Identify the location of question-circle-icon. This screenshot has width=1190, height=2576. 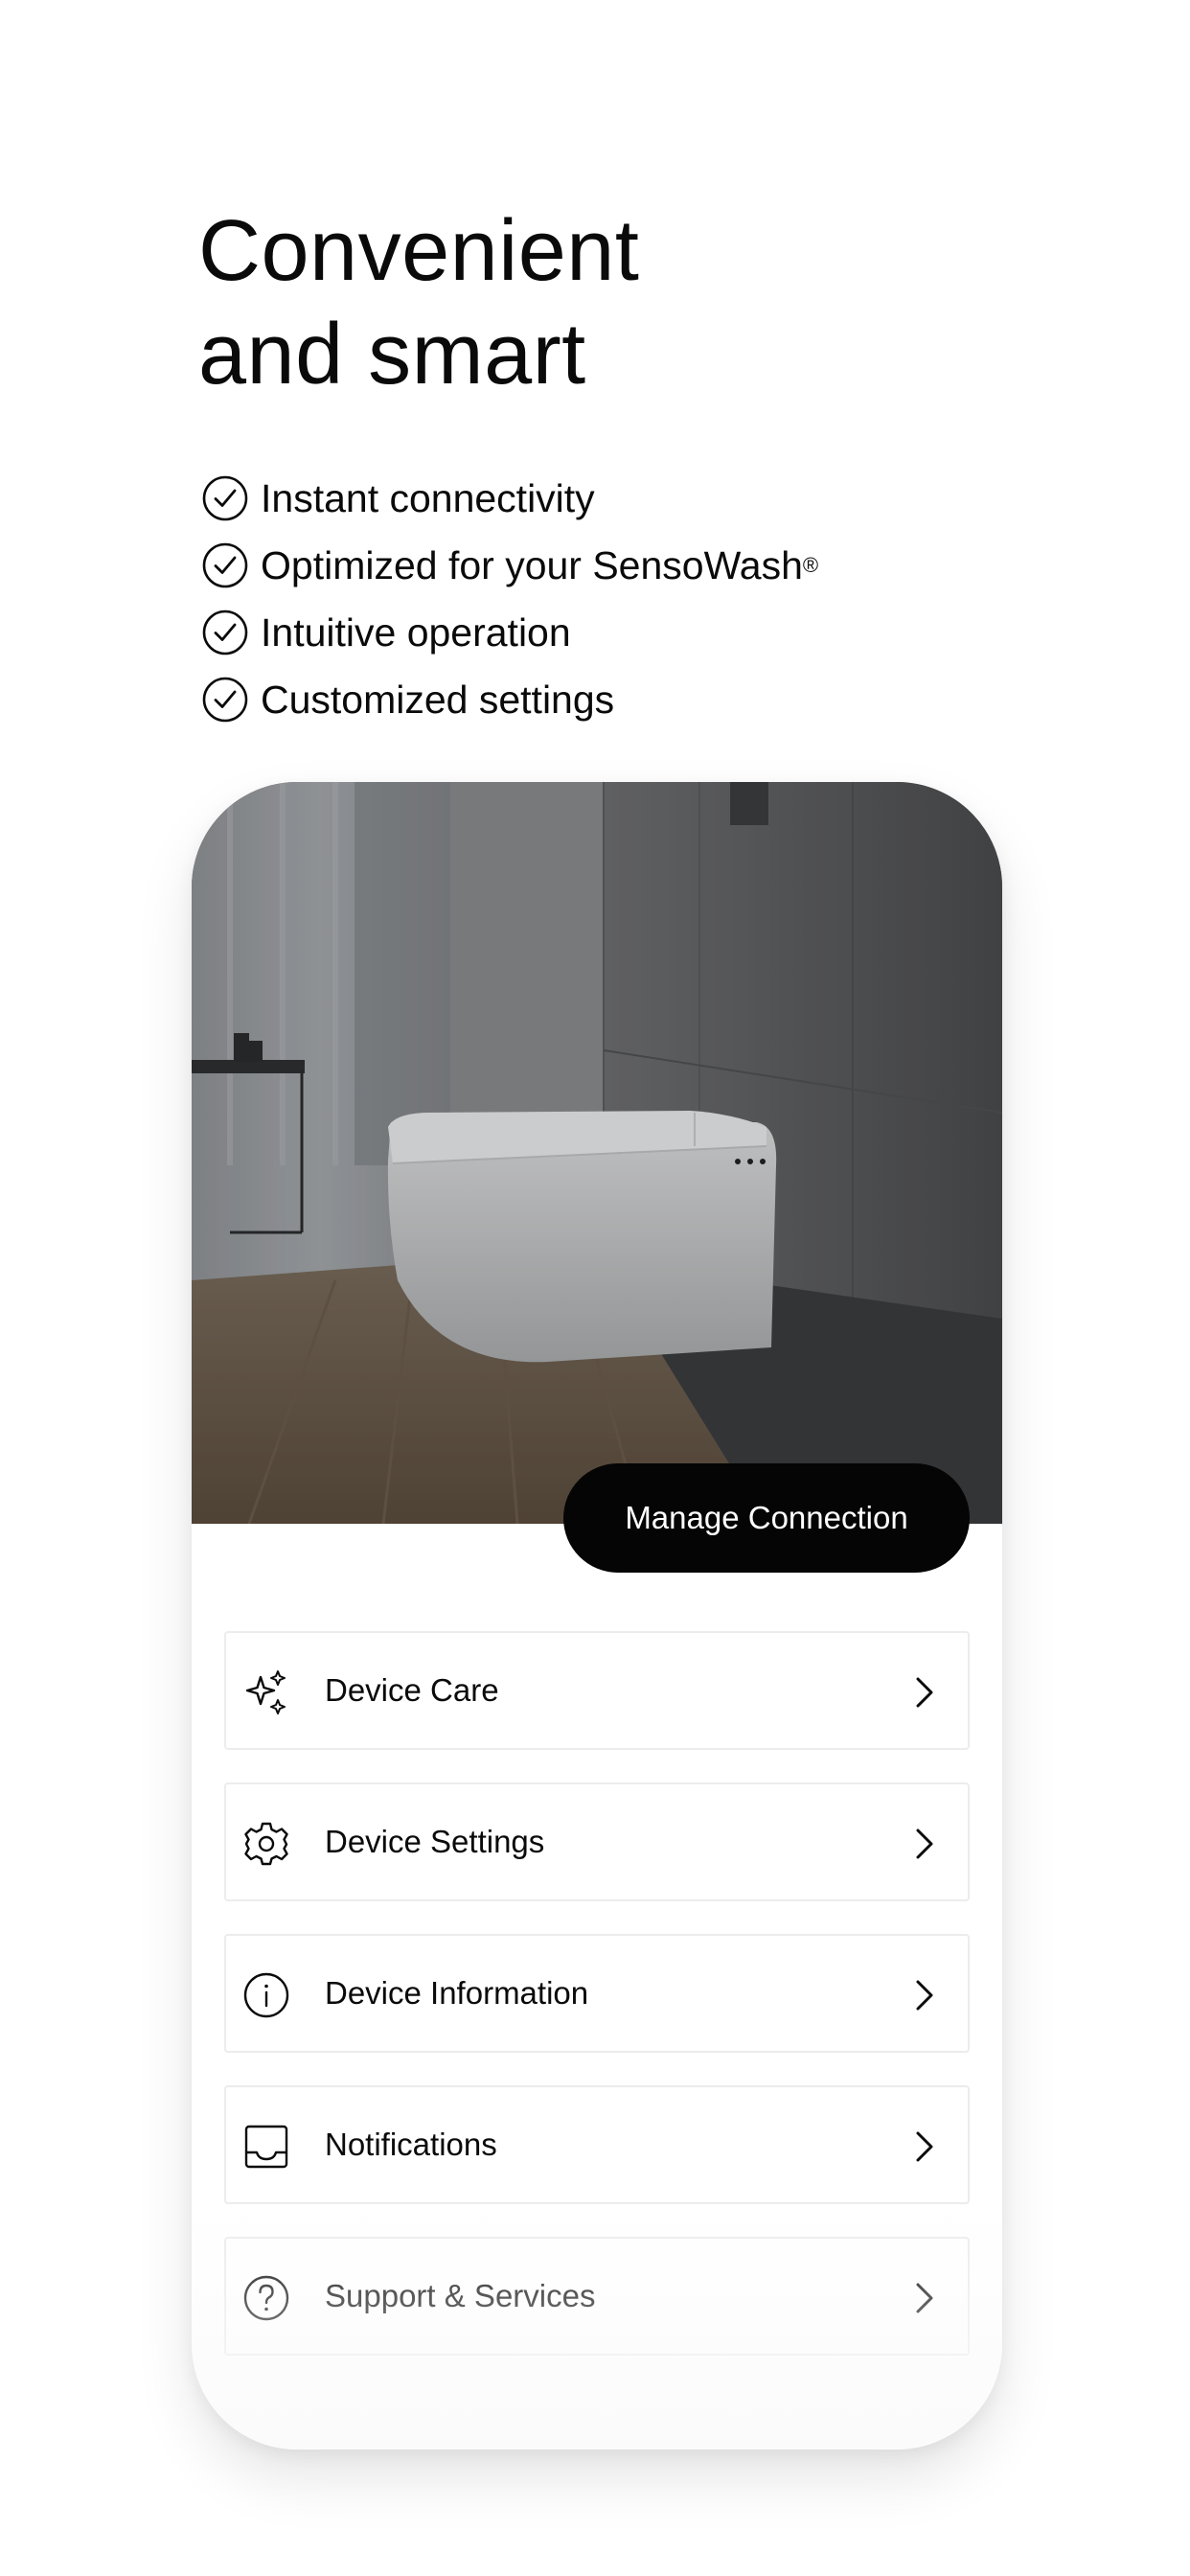
(266, 2298).